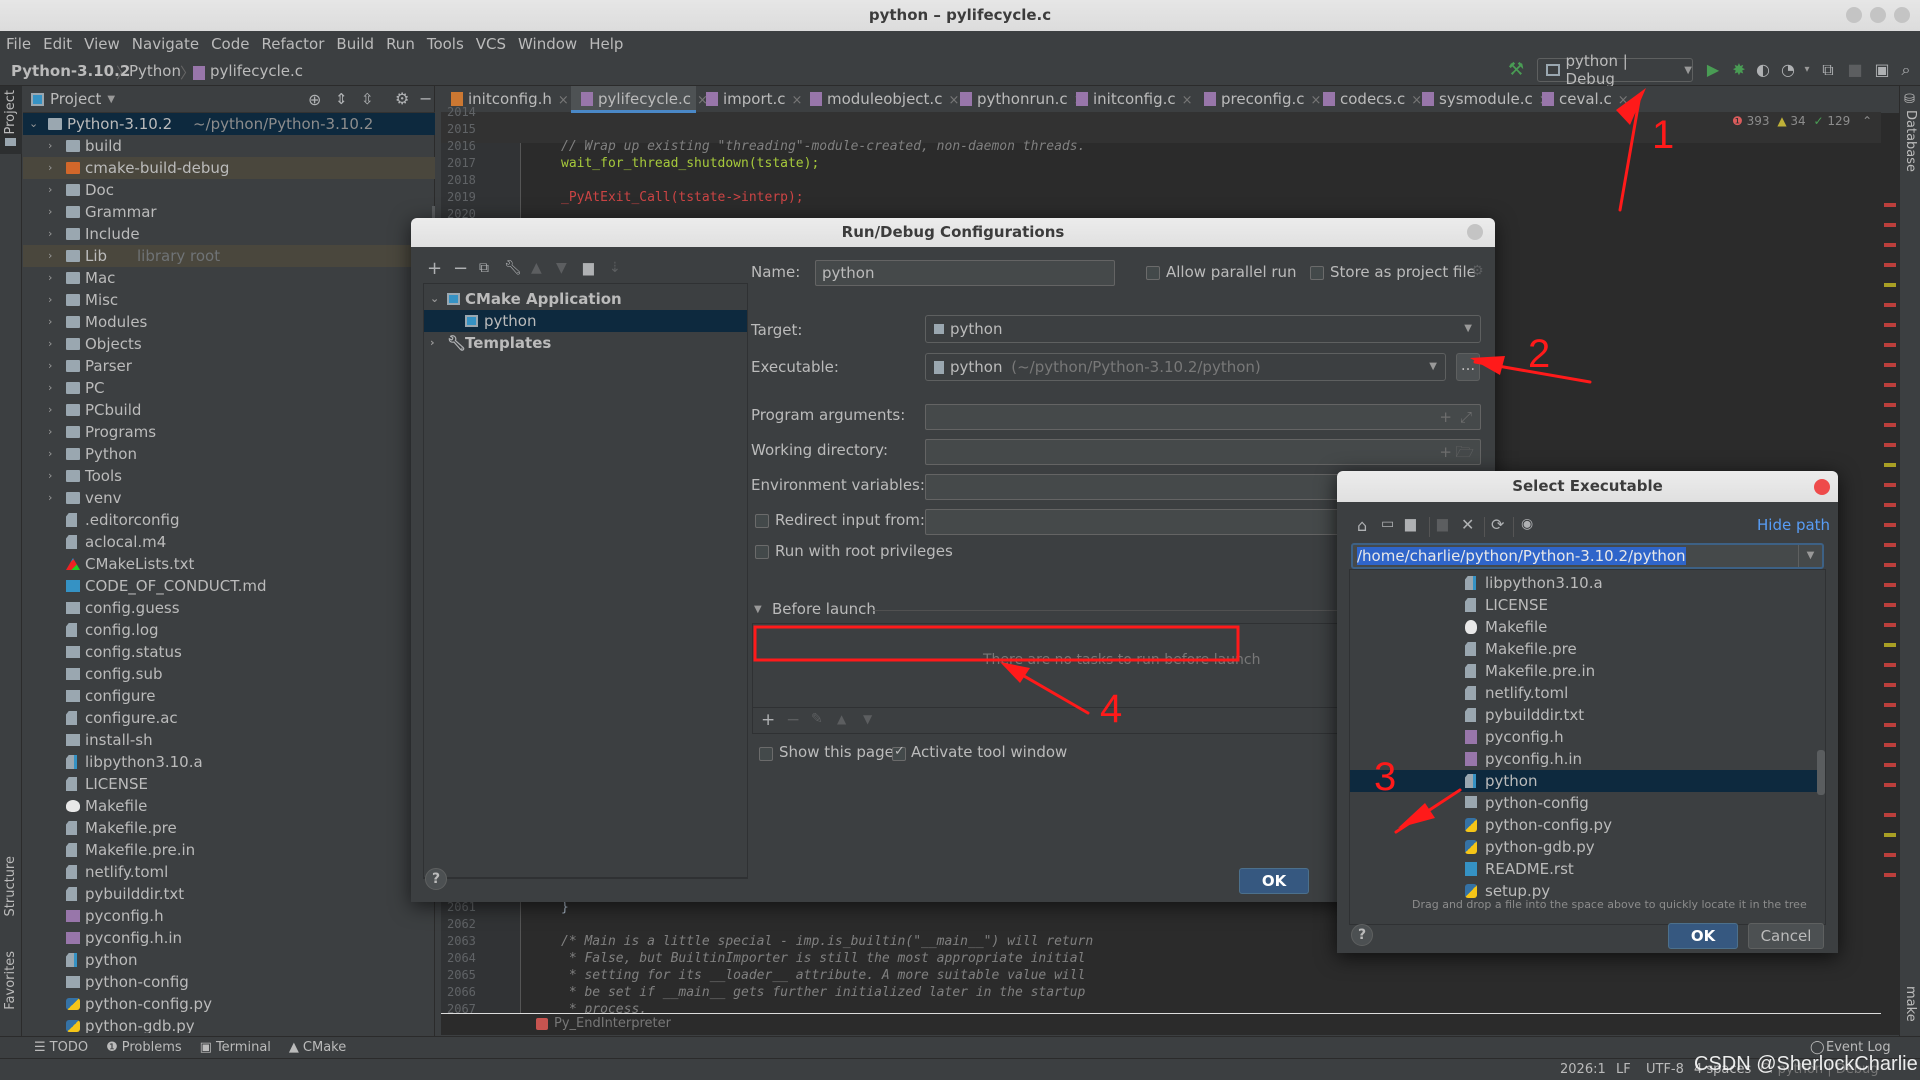  I want to click on tree-file: config.guess, so click(229, 608).